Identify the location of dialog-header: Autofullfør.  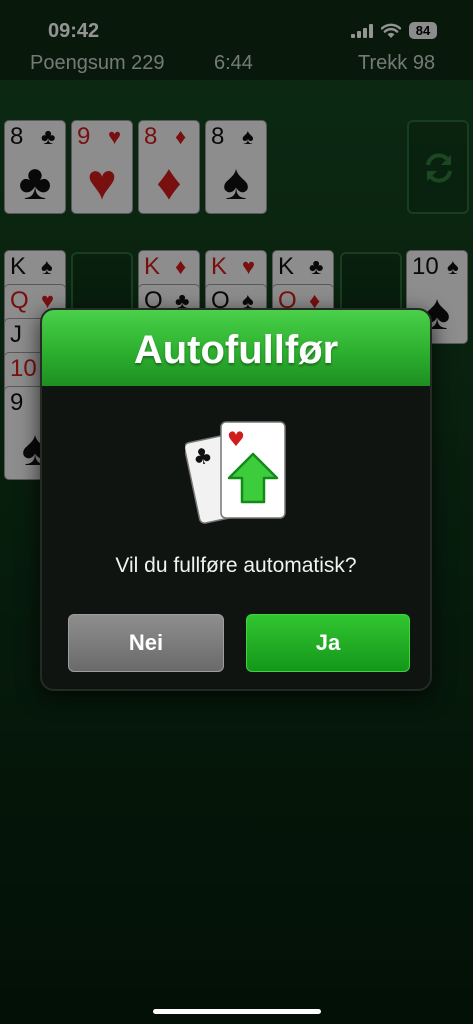
(236, 348).